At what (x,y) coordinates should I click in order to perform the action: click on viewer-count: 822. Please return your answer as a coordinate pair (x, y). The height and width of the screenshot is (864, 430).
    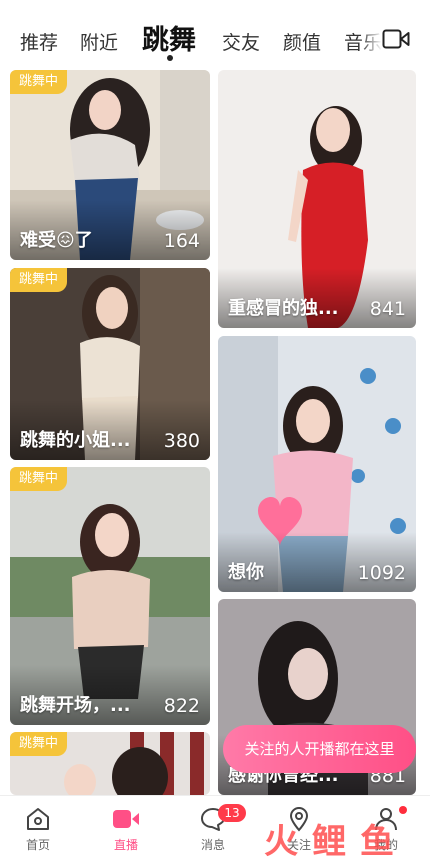
    Looking at the image, I should click on (181, 706).